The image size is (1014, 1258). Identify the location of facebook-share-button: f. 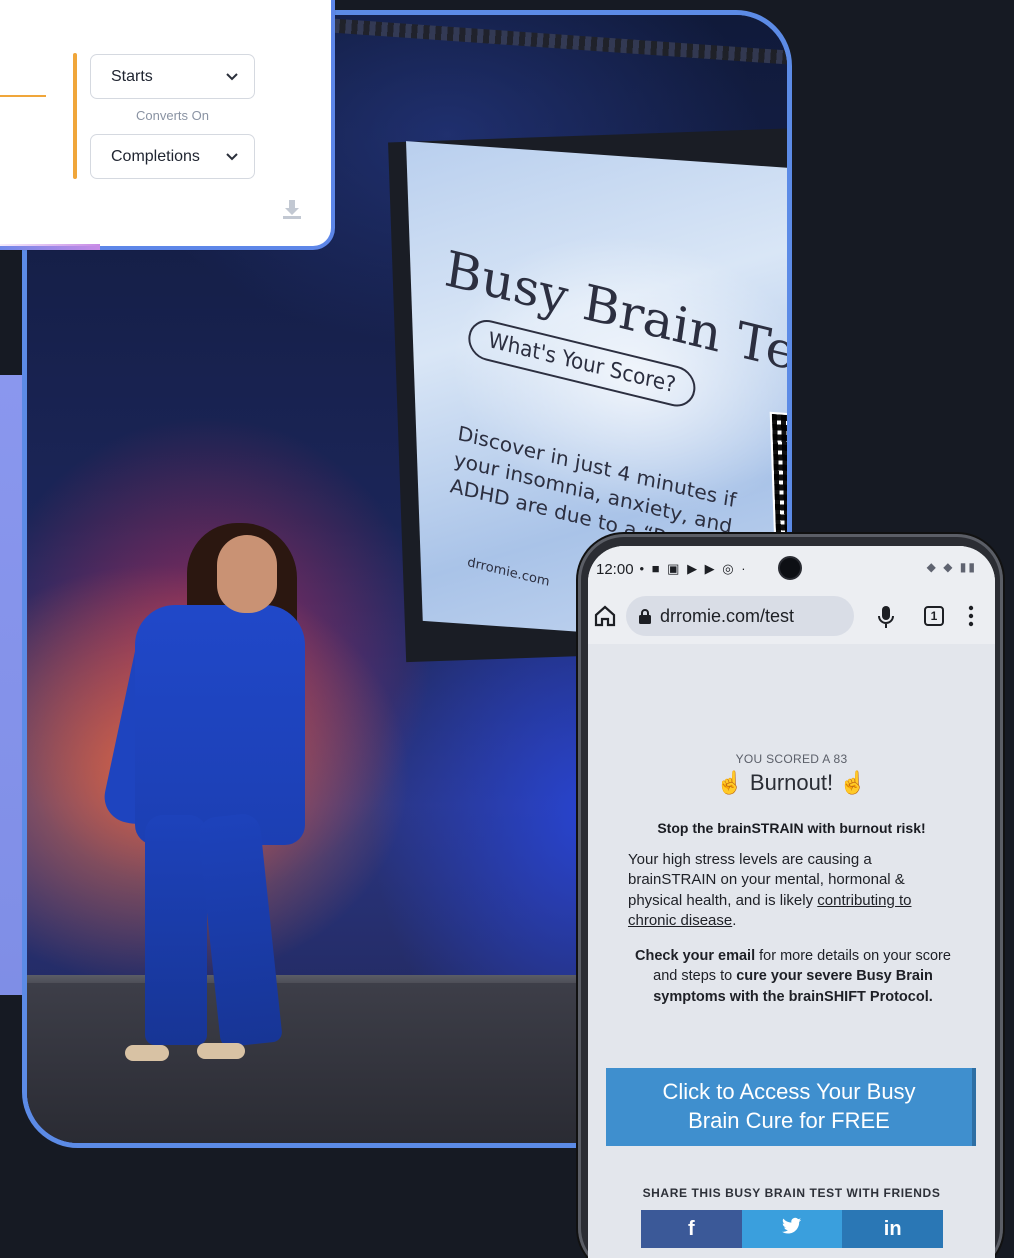
(691, 1229).